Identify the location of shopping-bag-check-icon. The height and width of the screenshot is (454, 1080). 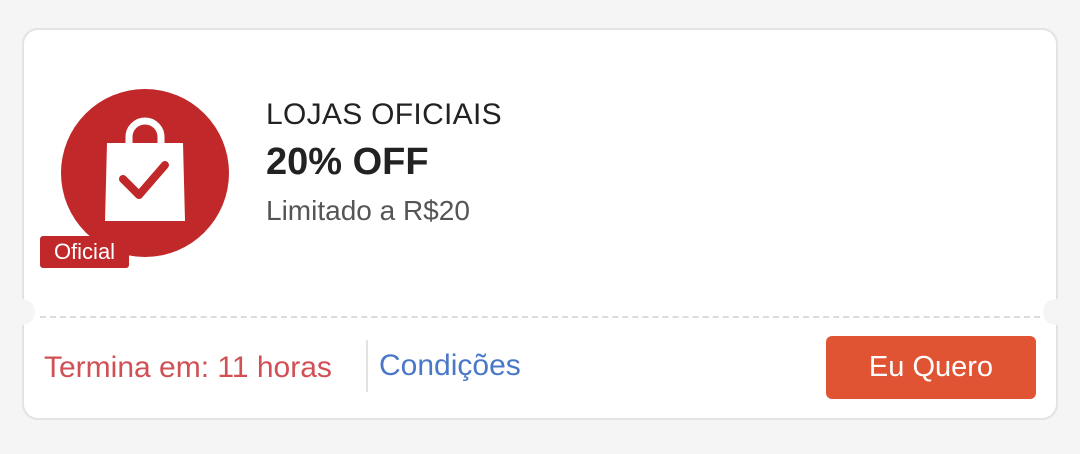
(145, 169).